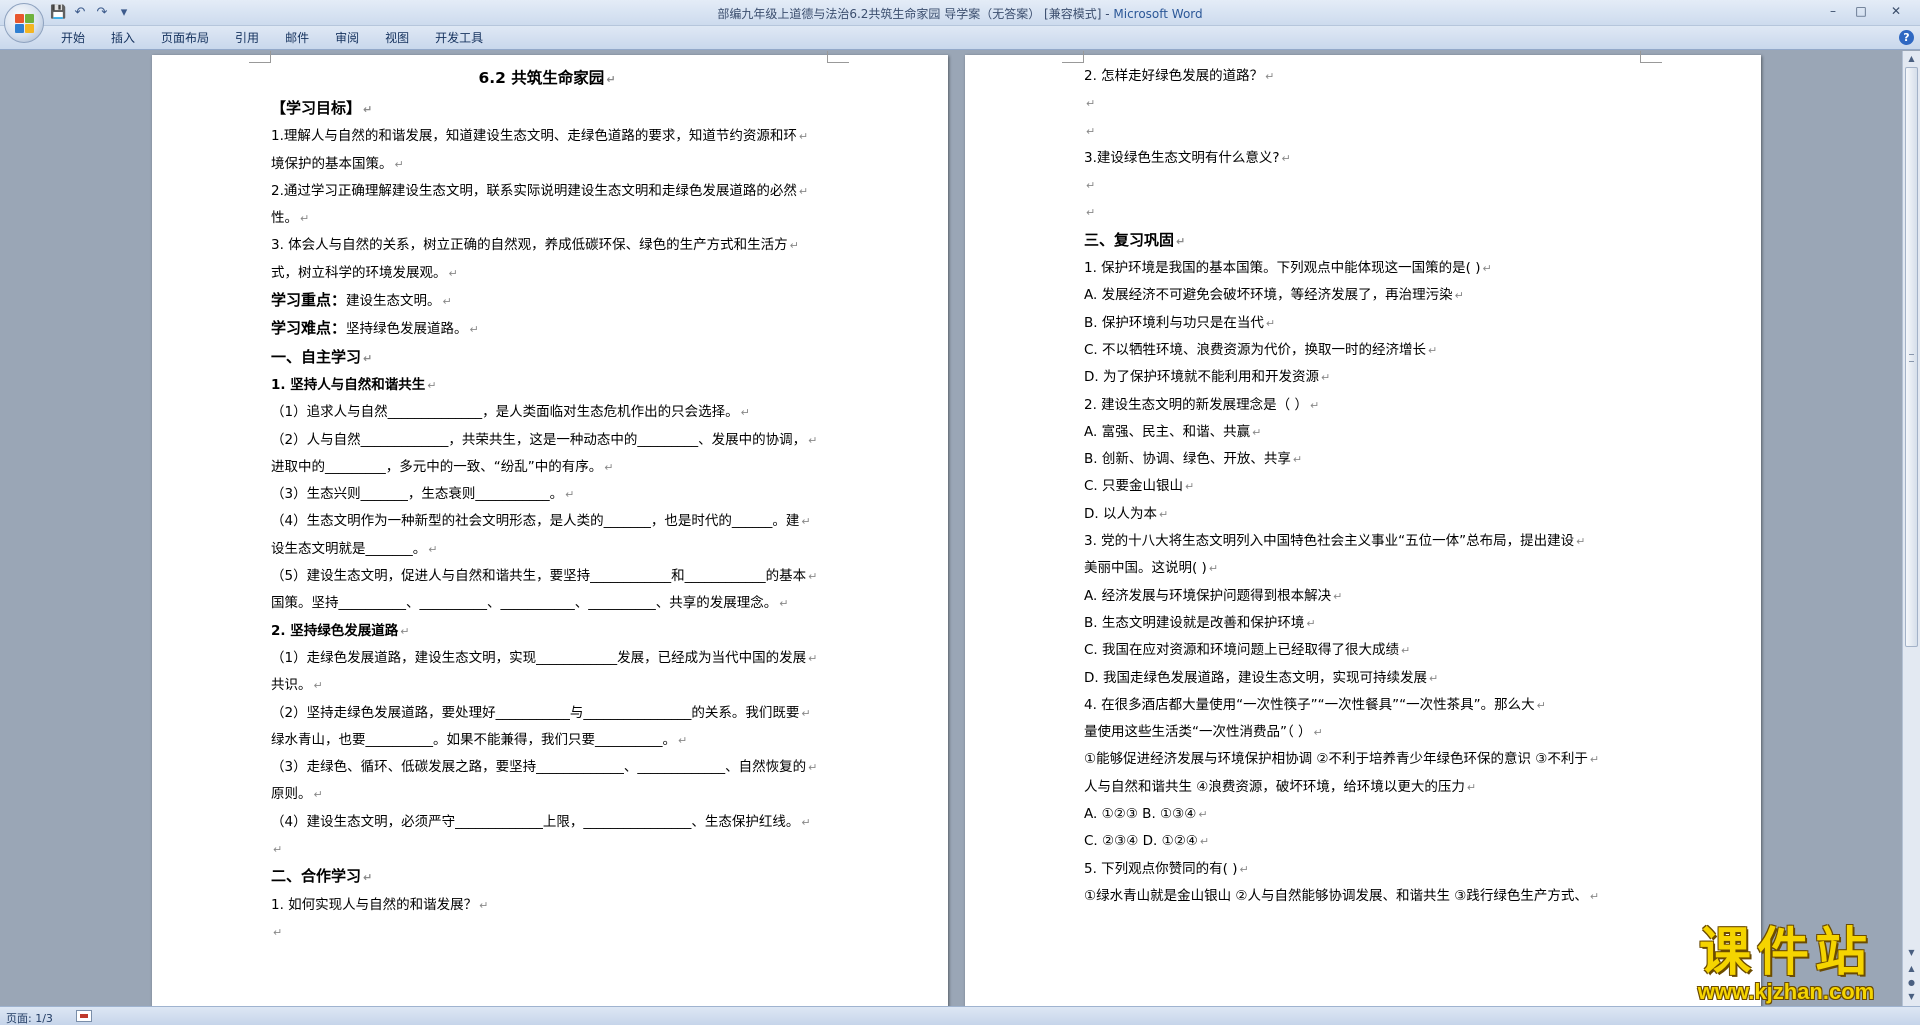  I want to click on document-title: 部编九年级上道德与法治6.2共筑生命家园 导学案（无答案） [兼容模式] -, so click(915, 14).